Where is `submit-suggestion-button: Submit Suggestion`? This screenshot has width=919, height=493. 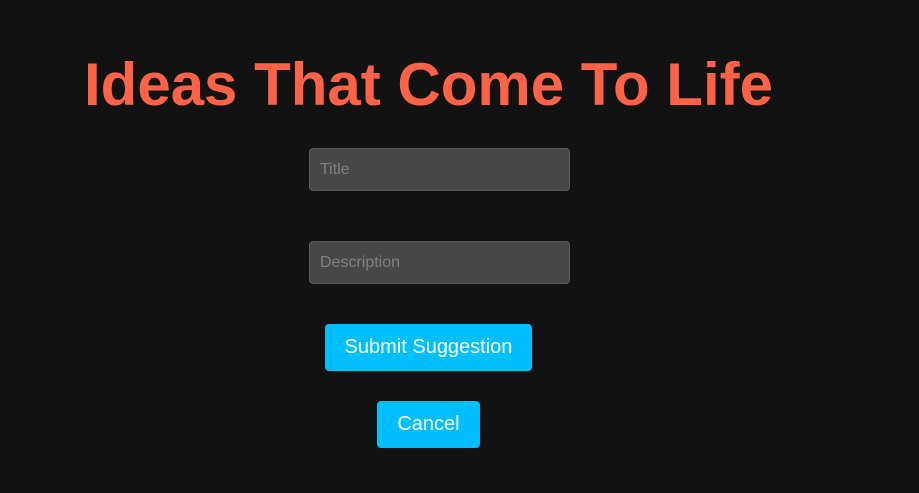
submit-suggestion-button: Submit Suggestion is located at coordinates (428, 347).